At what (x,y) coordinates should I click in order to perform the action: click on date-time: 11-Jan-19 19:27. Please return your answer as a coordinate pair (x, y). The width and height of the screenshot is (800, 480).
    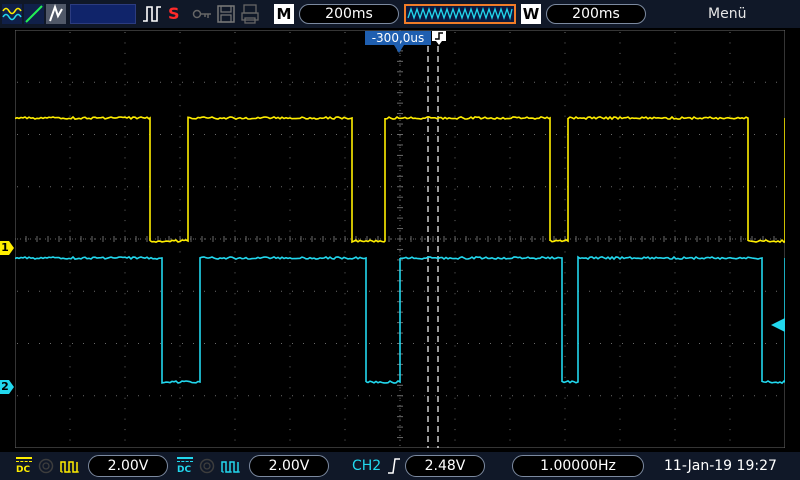
    Looking at the image, I should click on (720, 466).